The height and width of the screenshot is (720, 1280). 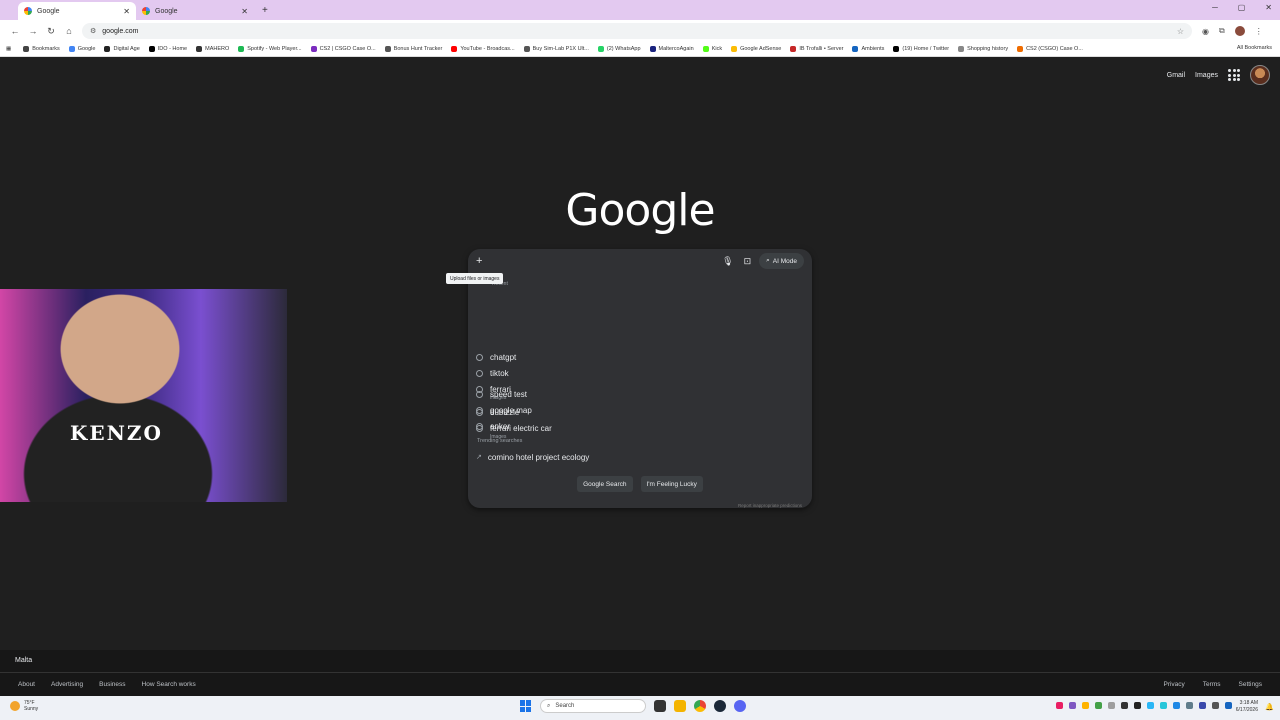 What do you see at coordinates (756, 49) in the screenshot?
I see `bookmark-item: Google AdSense` at bounding box center [756, 49].